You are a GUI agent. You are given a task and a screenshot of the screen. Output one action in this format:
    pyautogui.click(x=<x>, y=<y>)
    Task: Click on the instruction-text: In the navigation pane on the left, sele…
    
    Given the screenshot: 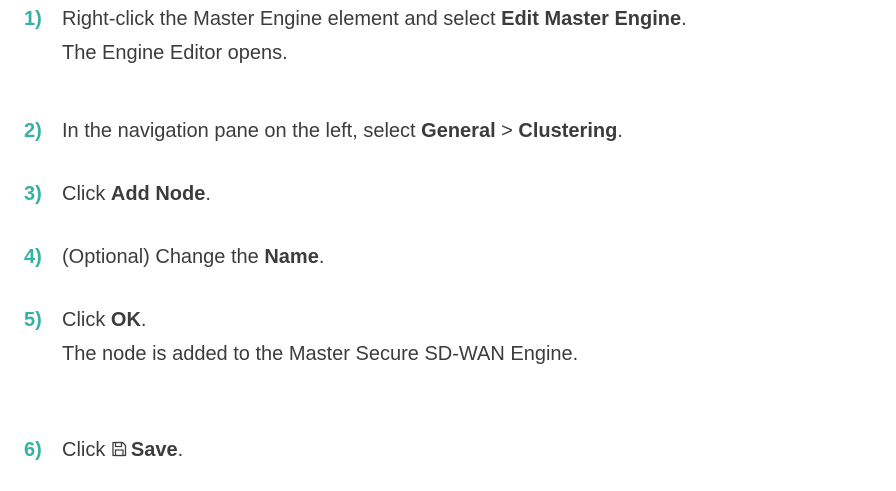 What is the action you would take?
    pyautogui.click(x=242, y=131)
    